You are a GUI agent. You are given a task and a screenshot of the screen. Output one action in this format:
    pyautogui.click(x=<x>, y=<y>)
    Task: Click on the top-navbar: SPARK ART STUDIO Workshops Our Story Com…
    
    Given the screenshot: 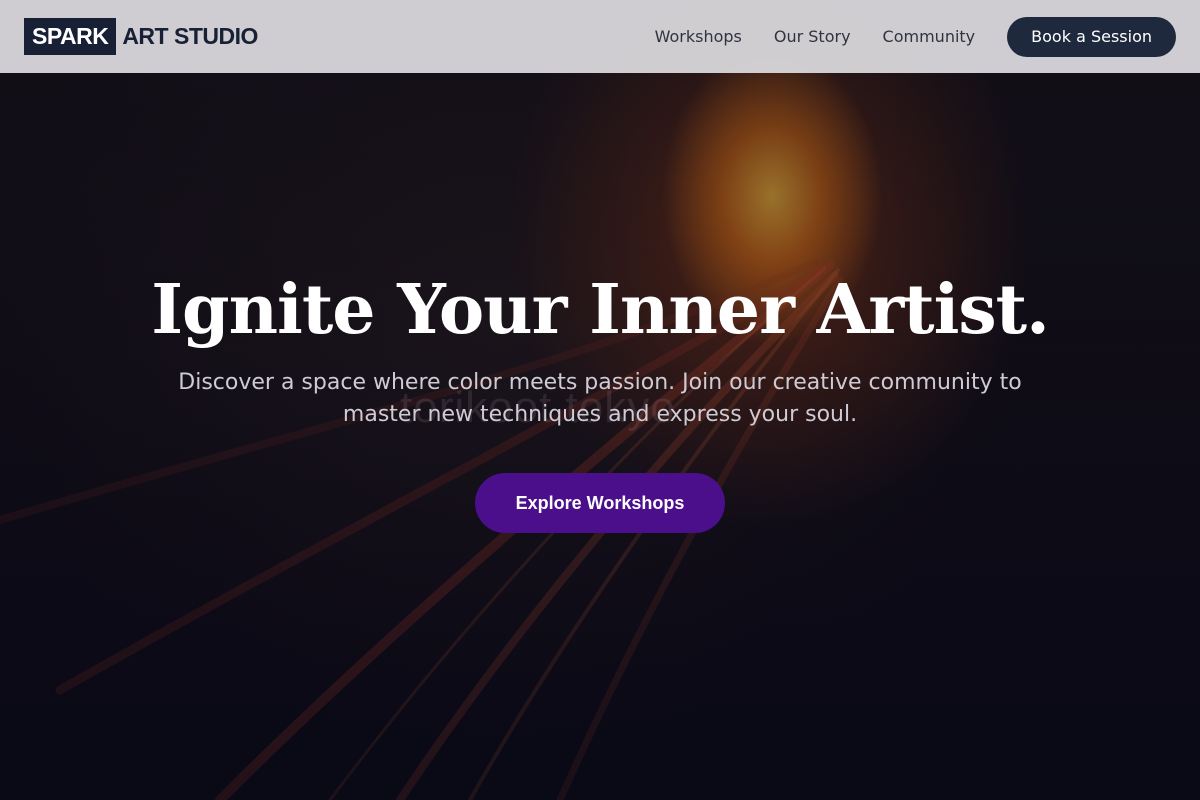 What is the action you would take?
    pyautogui.click(x=600, y=36)
    